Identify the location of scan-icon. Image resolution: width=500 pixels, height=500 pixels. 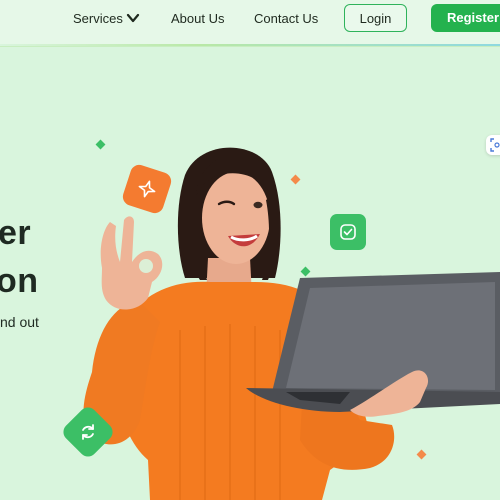
(493, 145).